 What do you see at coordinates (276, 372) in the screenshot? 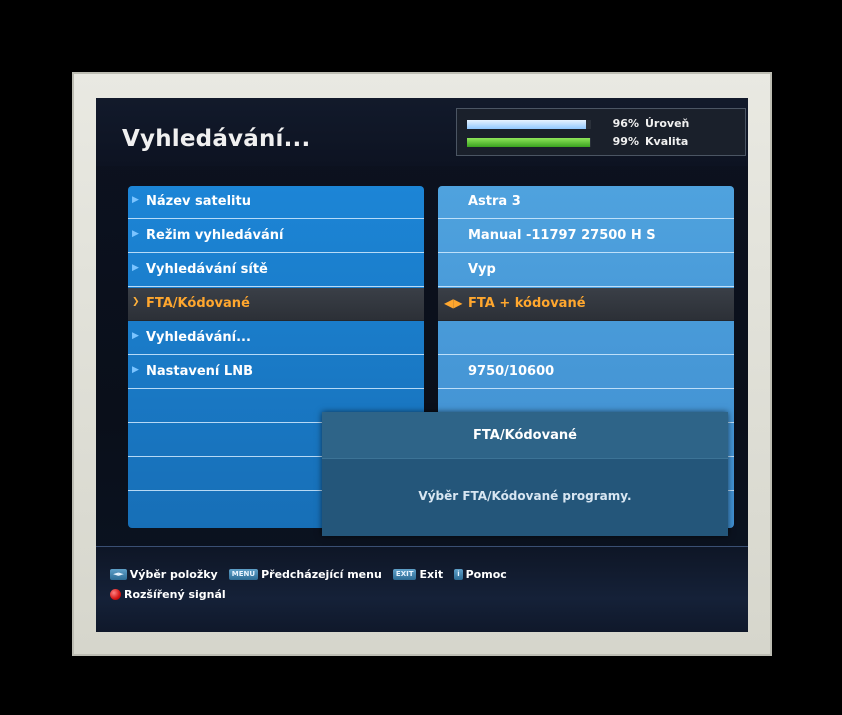
I see `menu-item-lnb-settings: ▶ Nastavení LNB` at bounding box center [276, 372].